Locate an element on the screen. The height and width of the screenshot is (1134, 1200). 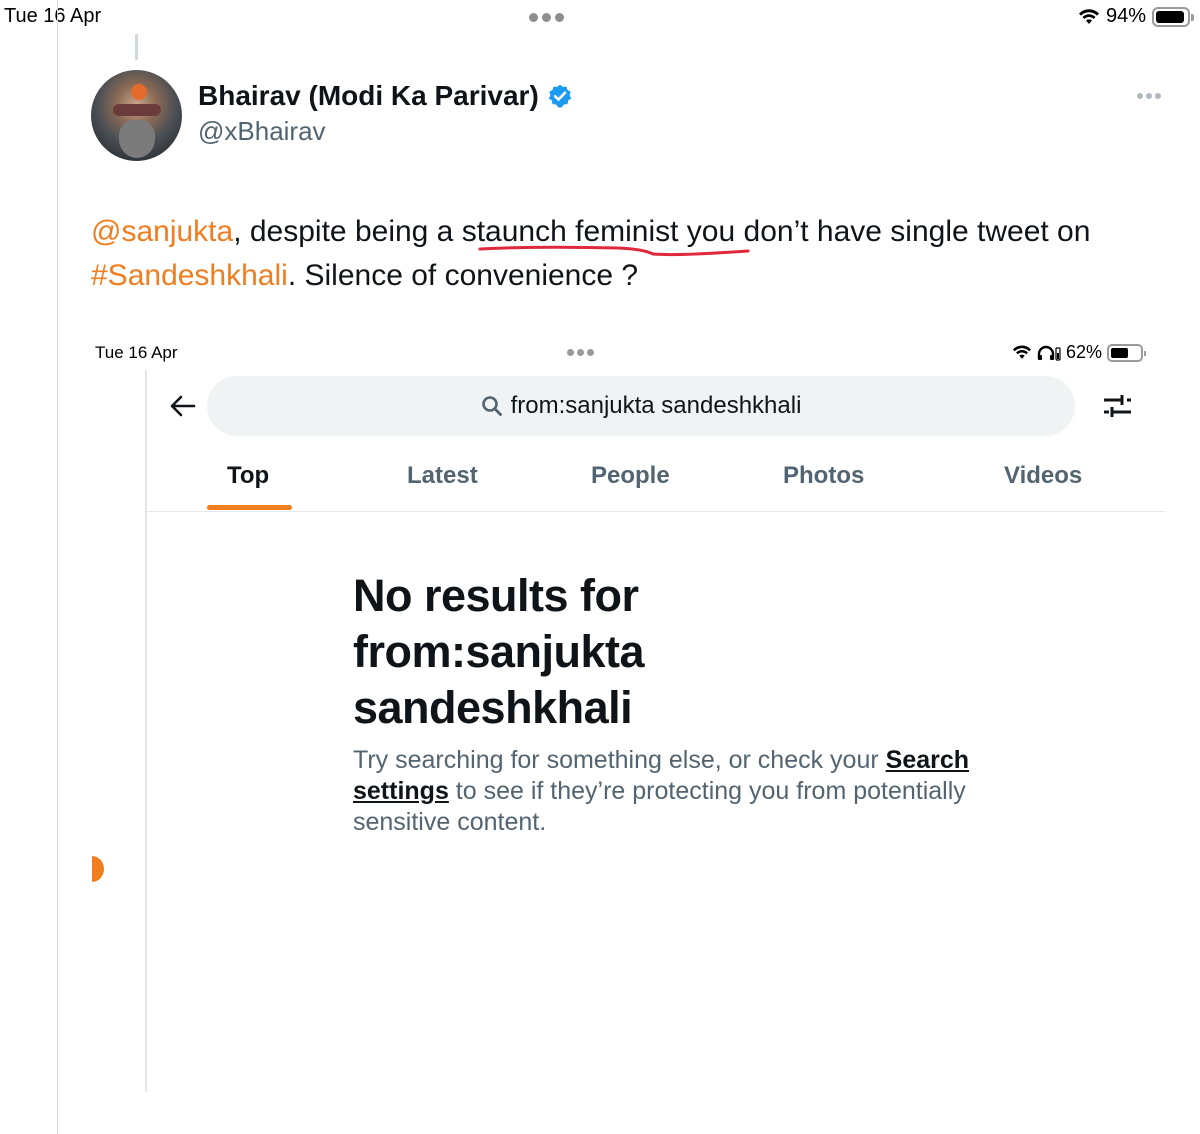
avatar is located at coordinates (136, 115).